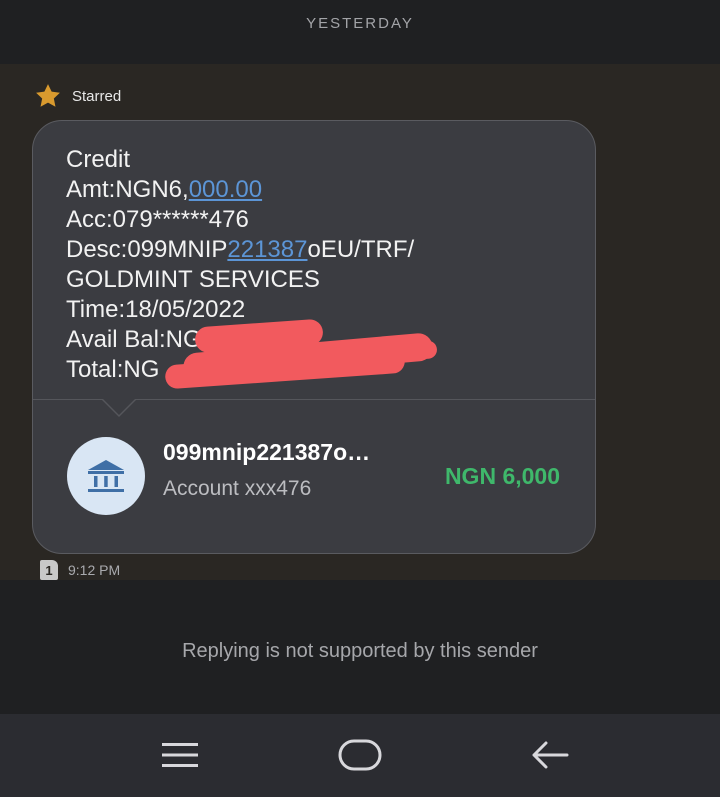 This screenshot has width=720, height=797. I want to click on reply-notice: Replying is not supported by this sender, so click(360, 651).